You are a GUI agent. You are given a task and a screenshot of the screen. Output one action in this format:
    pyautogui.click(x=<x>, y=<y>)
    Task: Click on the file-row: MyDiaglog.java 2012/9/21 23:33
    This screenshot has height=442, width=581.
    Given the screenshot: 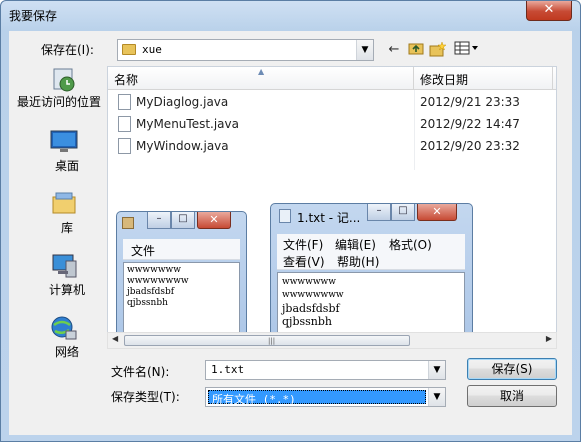 What is the action you would take?
    pyautogui.click(x=332, y=102)
    